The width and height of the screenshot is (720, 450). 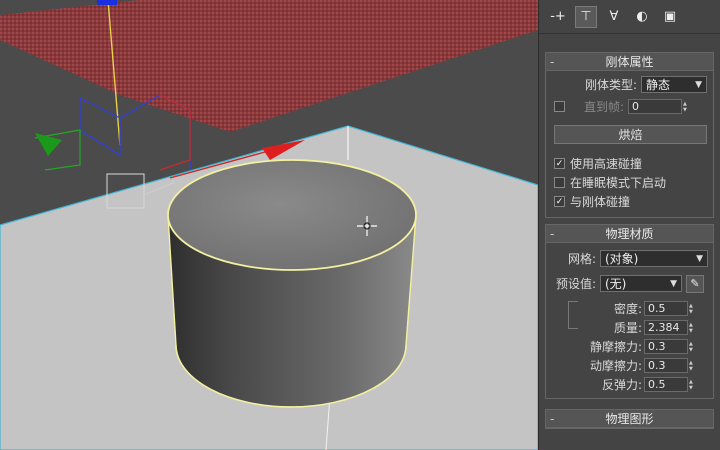 I want to click on preset-value: (无), so click(x=616, y=284).